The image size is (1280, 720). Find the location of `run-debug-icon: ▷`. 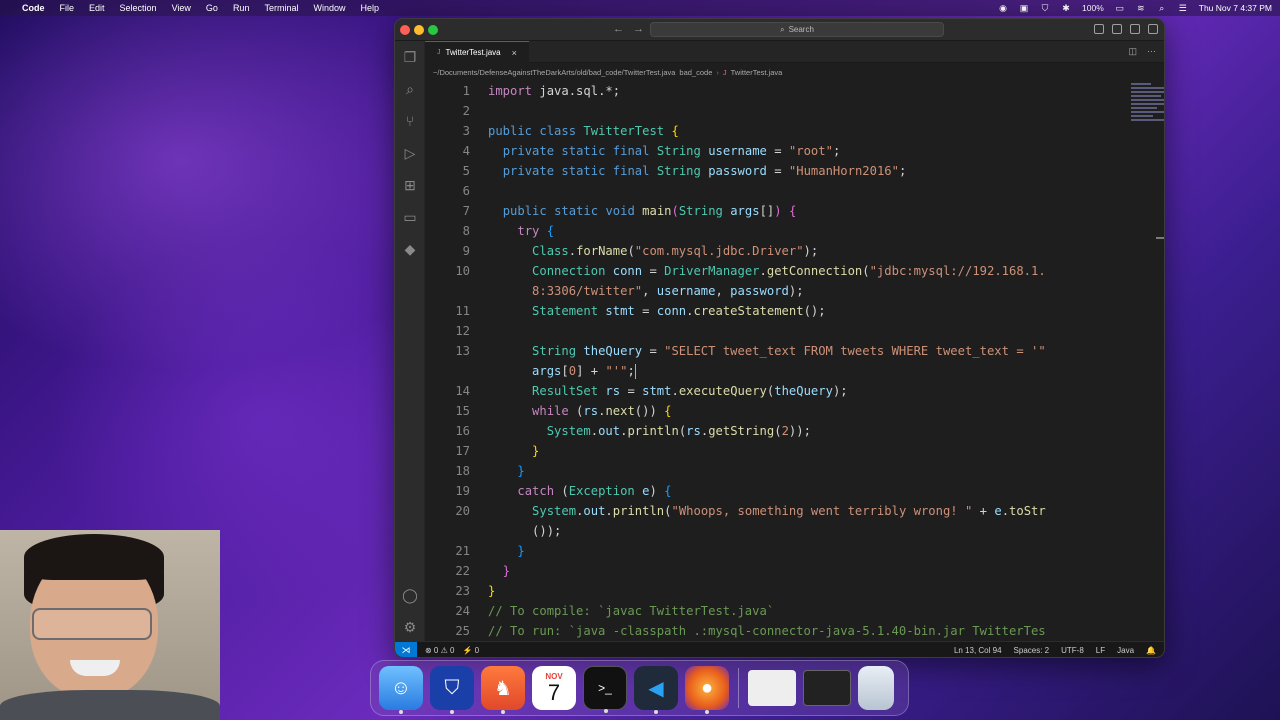

run-debug-icon: ▷ is located at coordinates (410, 153).